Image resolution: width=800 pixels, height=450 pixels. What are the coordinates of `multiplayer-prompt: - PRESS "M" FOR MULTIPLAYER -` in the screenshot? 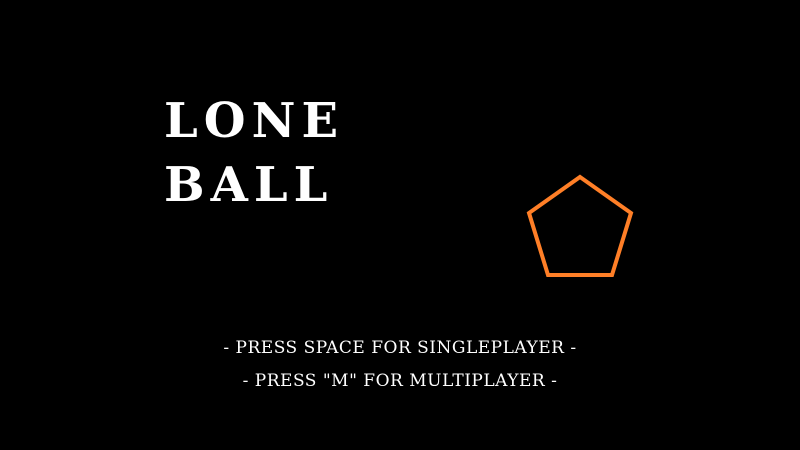 It's located at (400, 381).